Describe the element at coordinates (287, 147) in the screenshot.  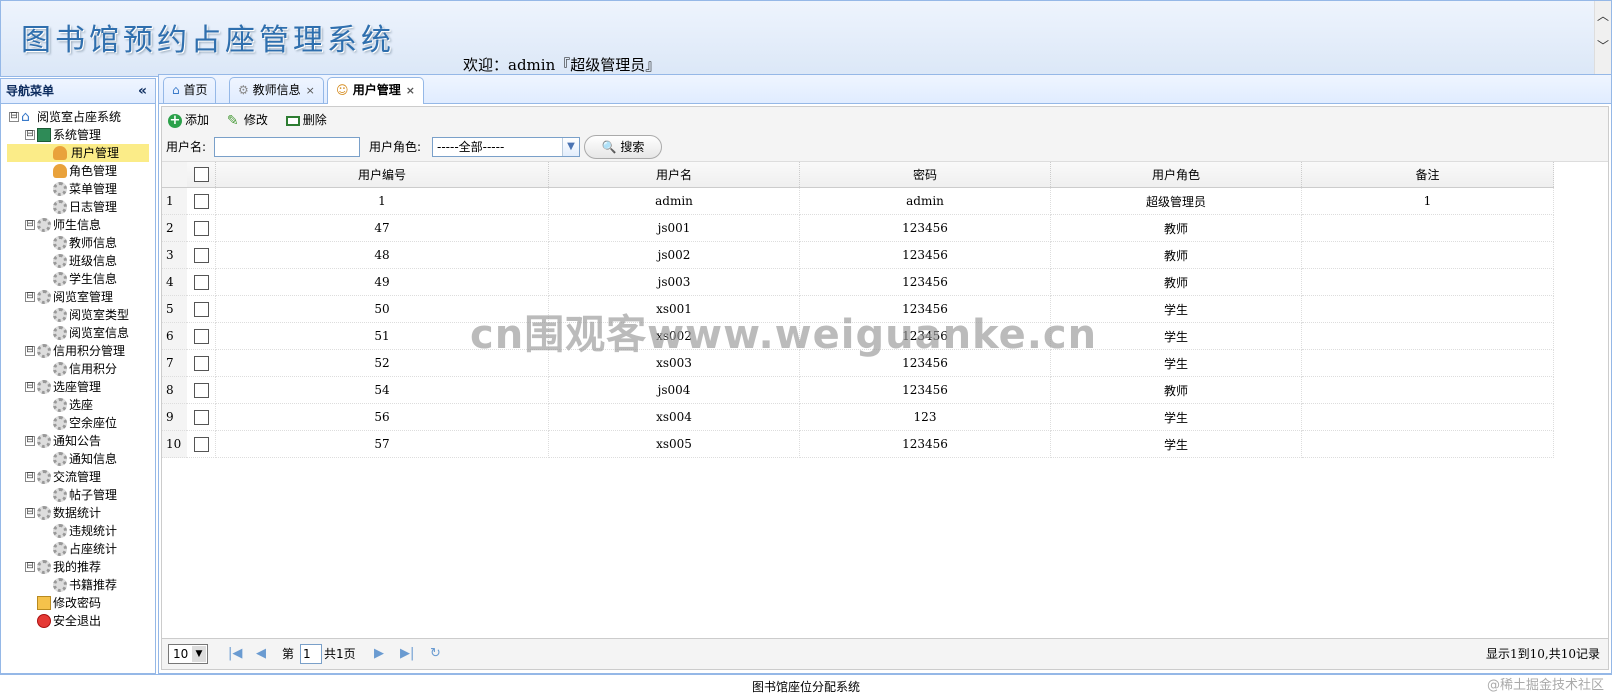
I see `username-input` at that location.